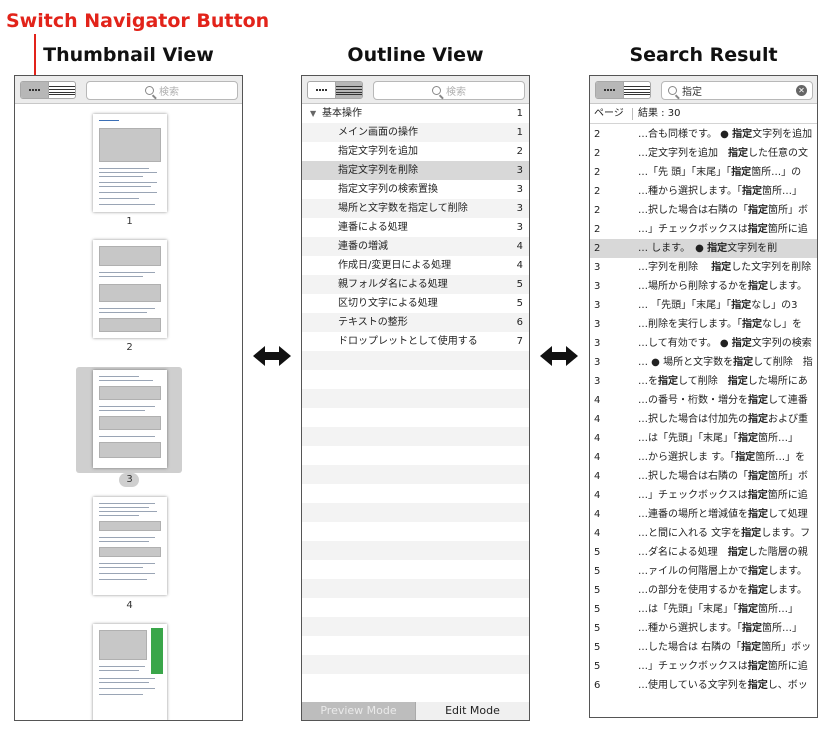  Describe the element at coordinates (703, 381) in the screenshot. I see `search-result-row: 3 …を指定して削除 指定した場所にあ` at that location.